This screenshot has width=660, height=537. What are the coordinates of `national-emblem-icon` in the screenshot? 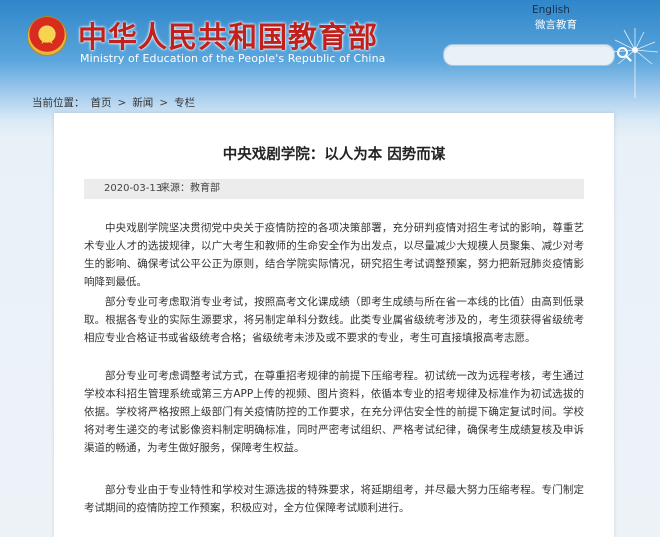 It's located at (47, 36).